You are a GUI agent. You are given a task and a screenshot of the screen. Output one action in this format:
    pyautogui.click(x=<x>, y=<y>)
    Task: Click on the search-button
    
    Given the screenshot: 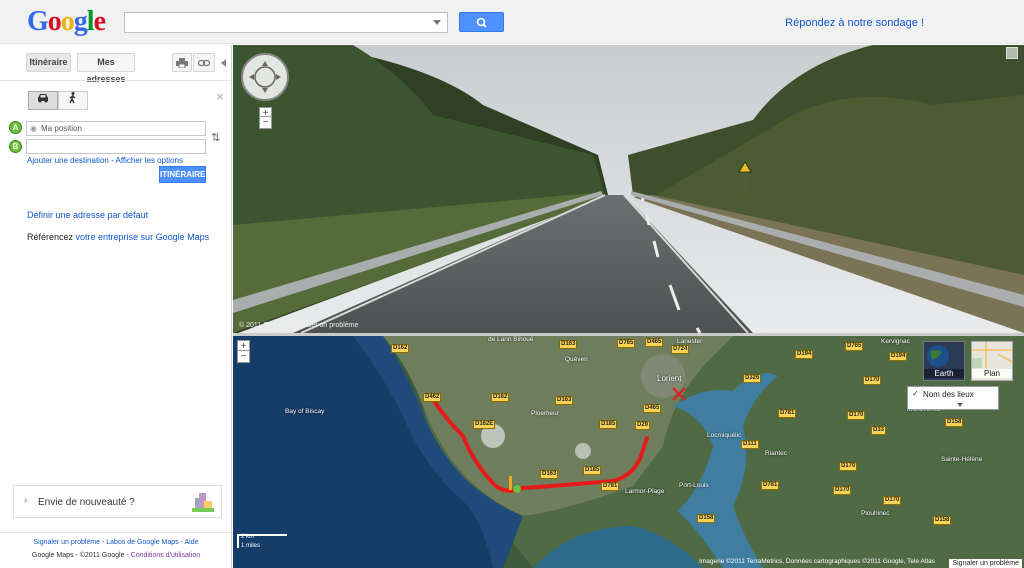 What is the action you would take?
    pyautogui.click(x=481, y=22)
    